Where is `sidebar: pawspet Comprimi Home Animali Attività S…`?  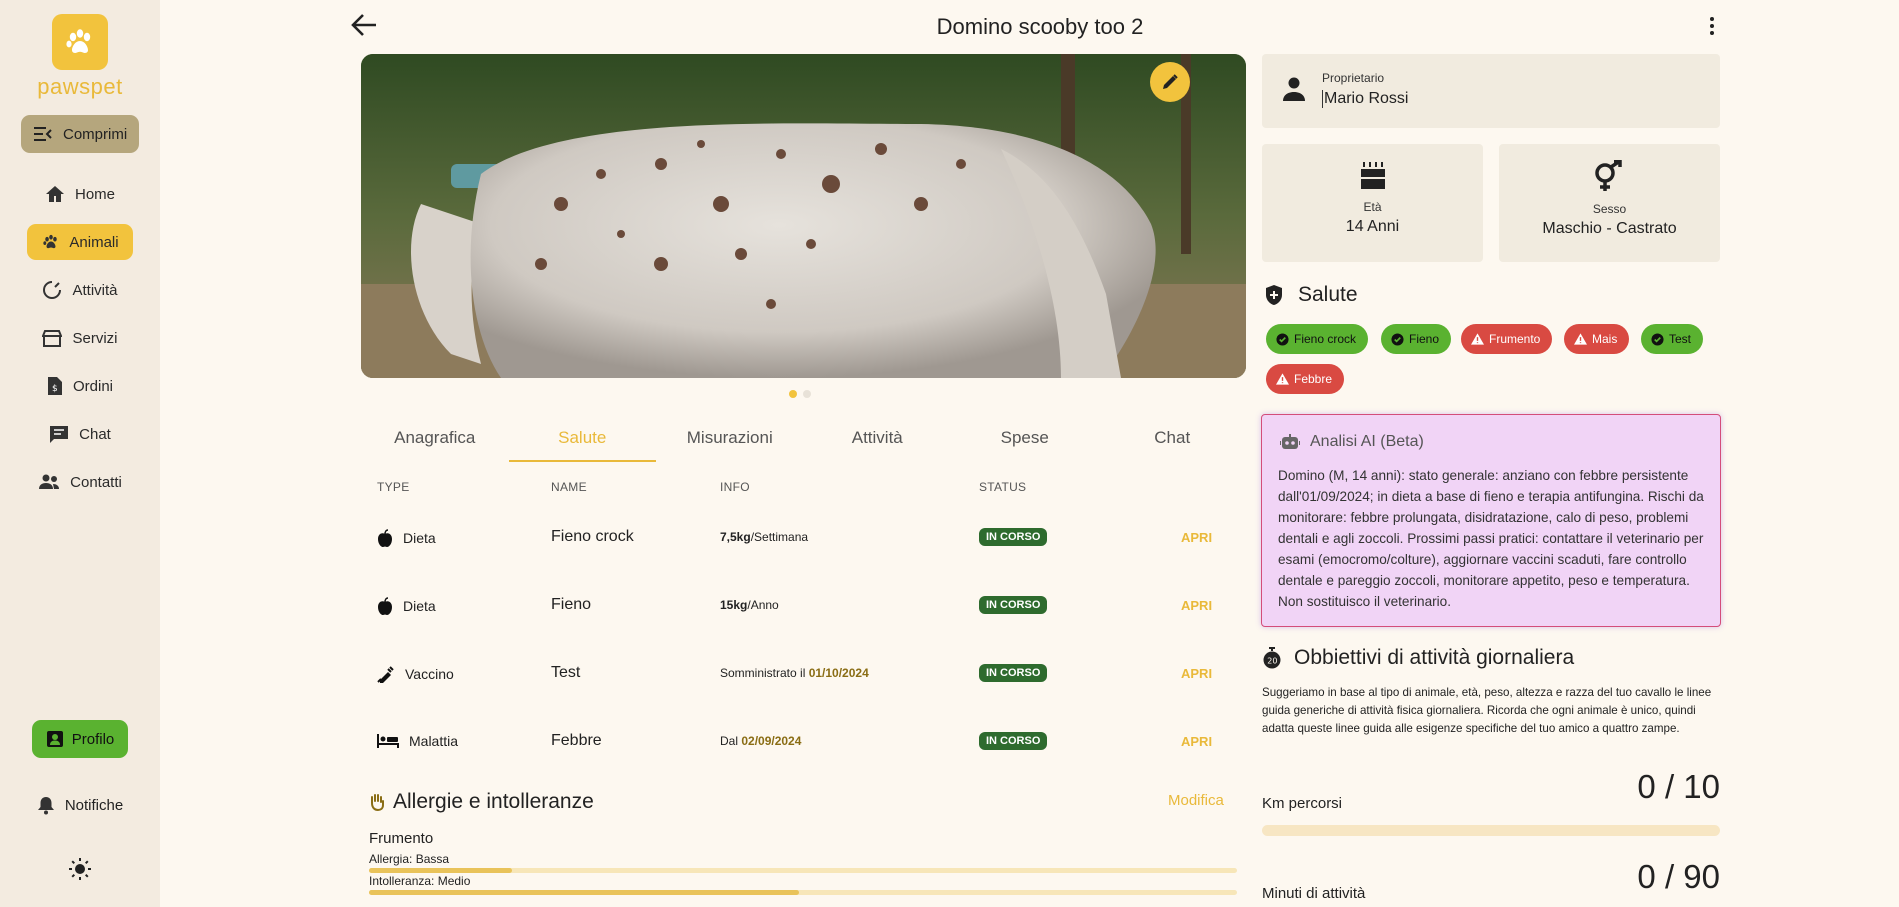 sidebar: pawspet Comprimi Home Animali Attività S… is located at coordinates (80, 453).